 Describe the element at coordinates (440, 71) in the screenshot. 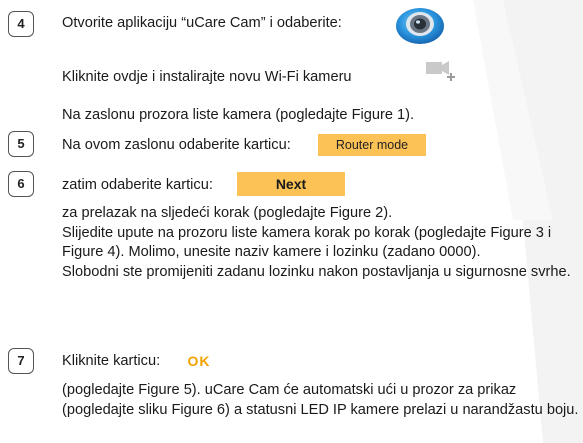

I see `video-camera-add-icon` at that location.